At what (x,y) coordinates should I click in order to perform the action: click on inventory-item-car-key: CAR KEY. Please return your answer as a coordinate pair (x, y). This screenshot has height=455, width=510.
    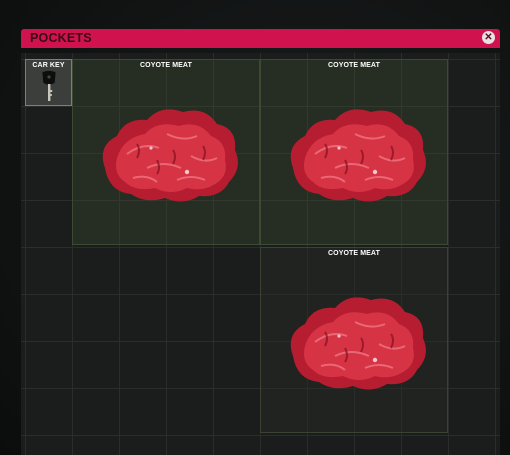
    Looking at the image, I should click on (48, 82).